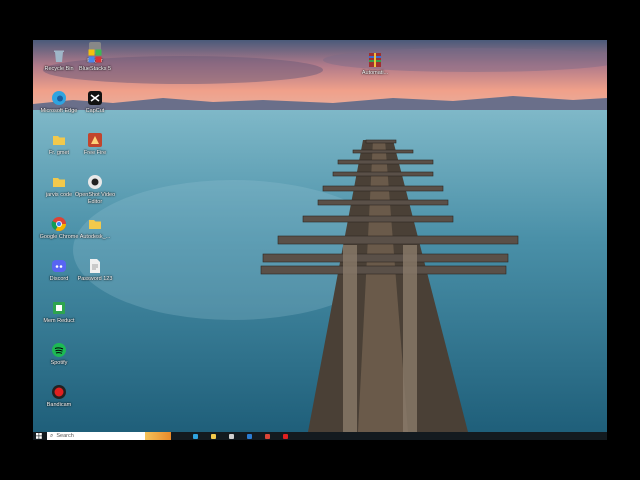 The image size is (640, 480). What do you see at coordinates (213, 436) in the screenshot?
I see `taskbar-file-explorer-icon` at bounding box center [213, 436].